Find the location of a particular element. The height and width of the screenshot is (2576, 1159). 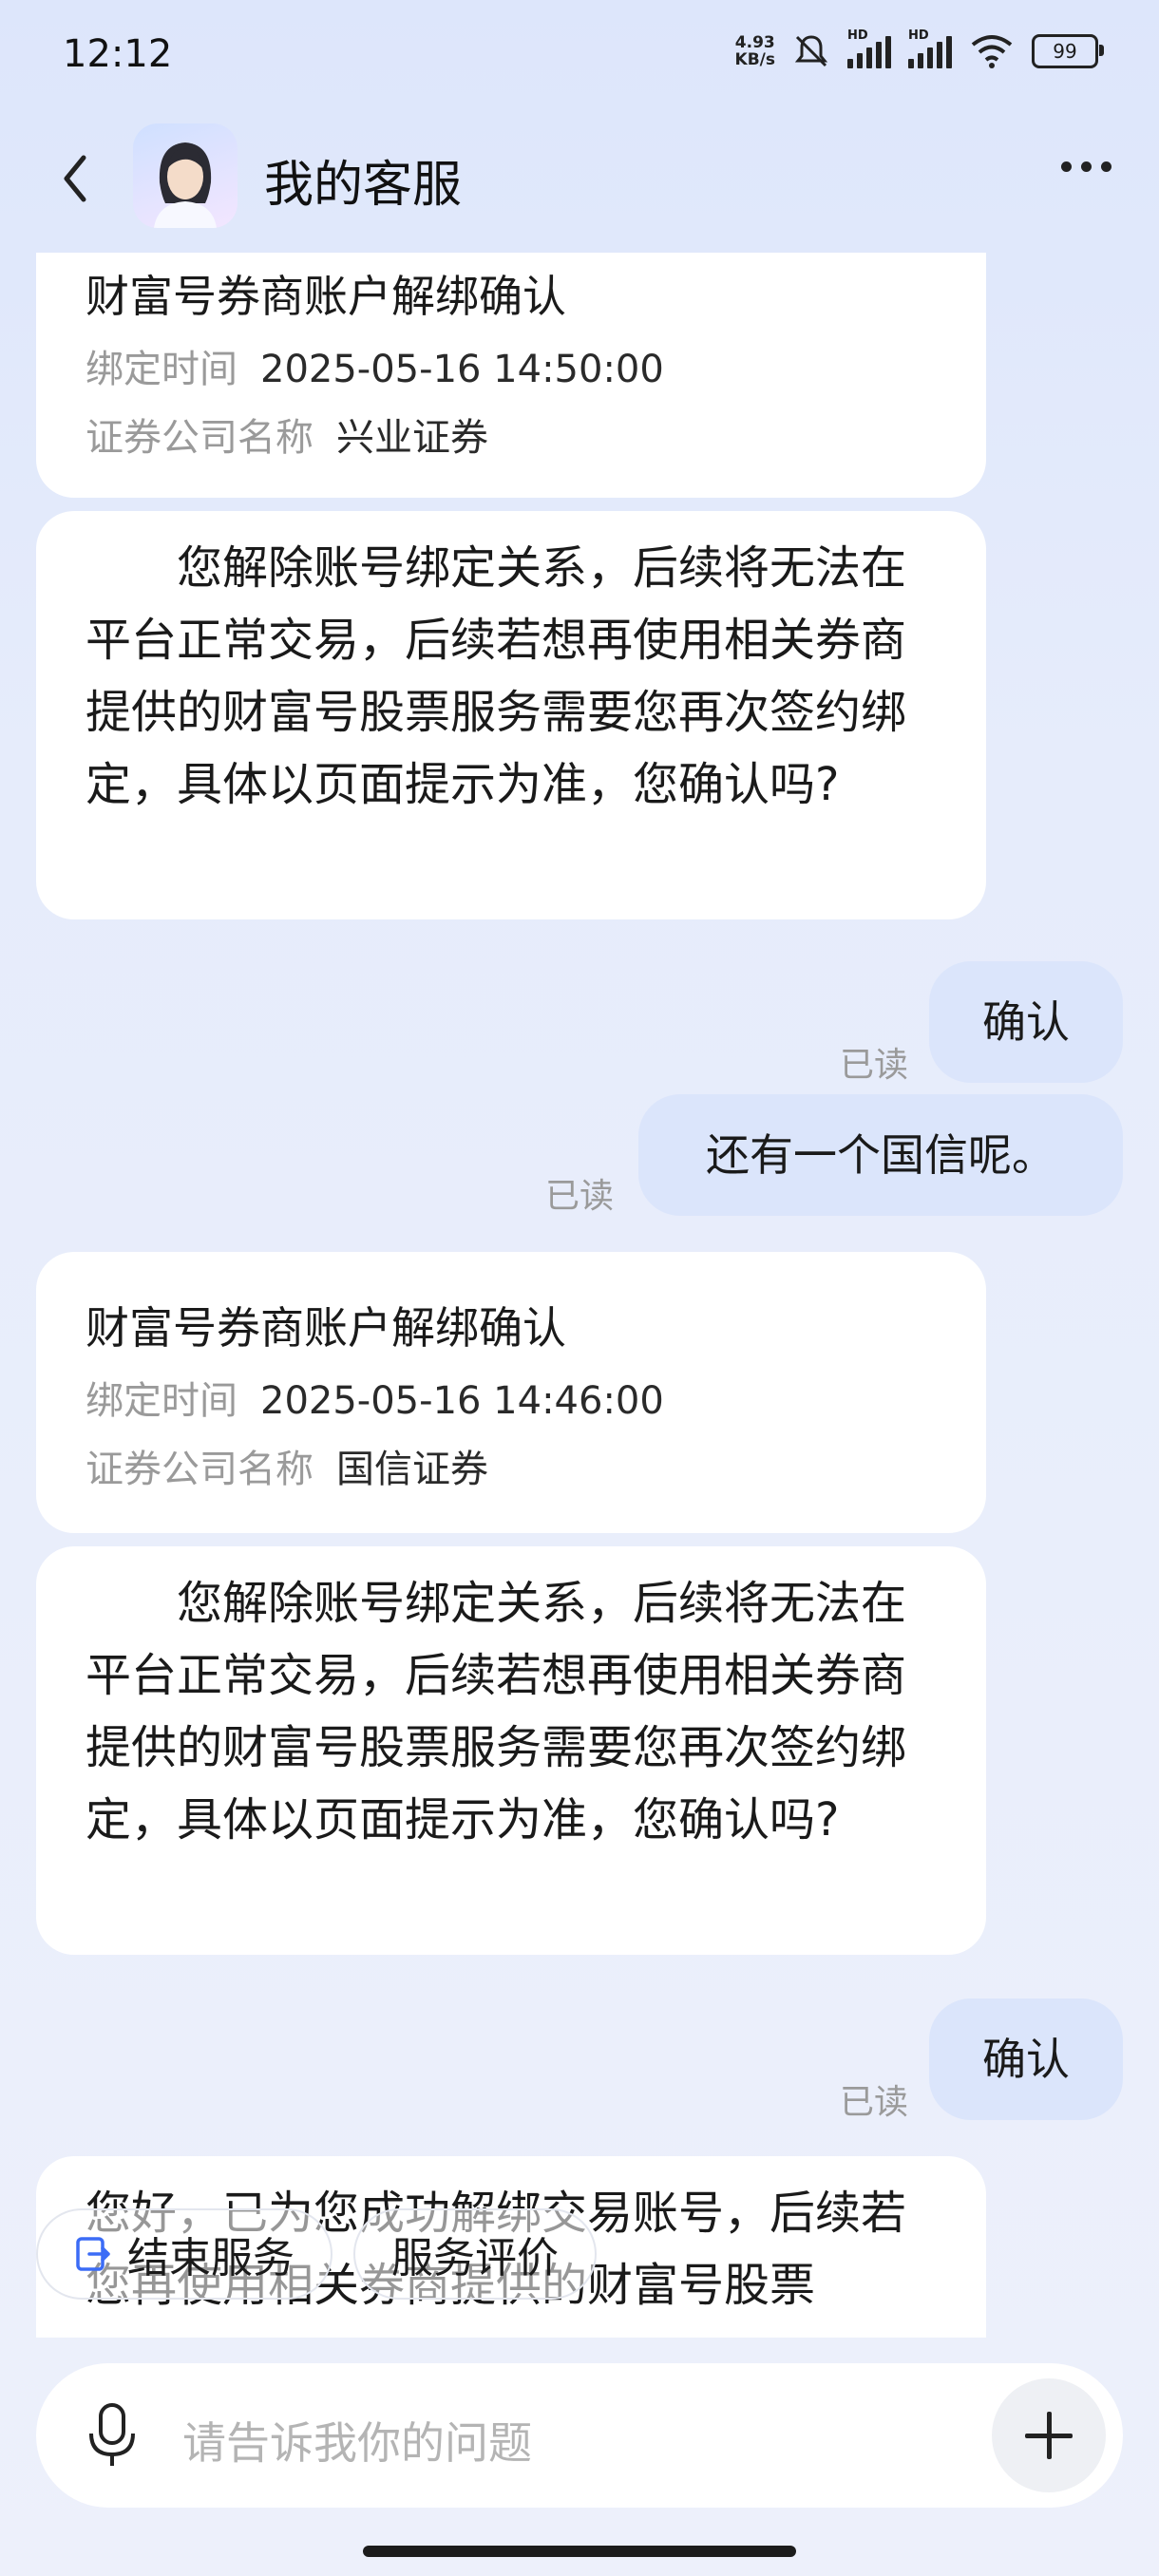

broker-name-value: 国信证券 is located at coordinates (412, 1469).